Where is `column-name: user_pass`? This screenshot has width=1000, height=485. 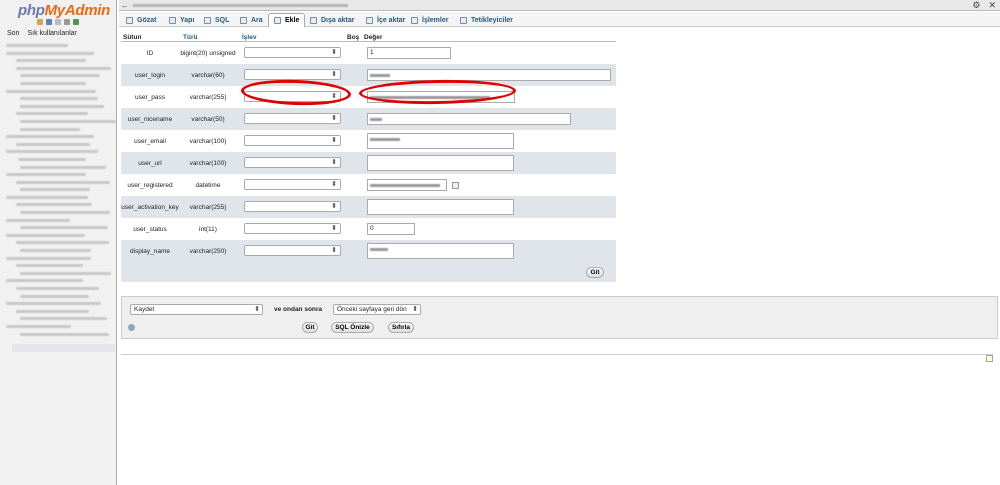 column-name: user_pass is located at coordinates (150, 97).